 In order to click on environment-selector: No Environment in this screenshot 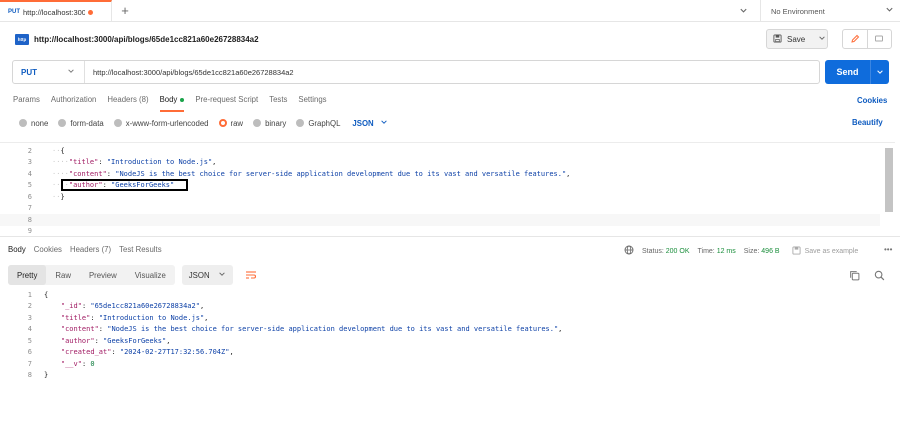, I will do `click(830, 11)`.